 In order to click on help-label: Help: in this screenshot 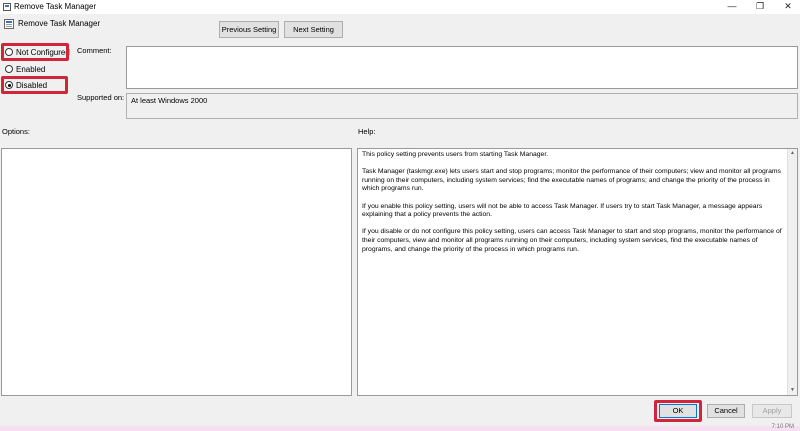, I will do `click(367, 131)`.